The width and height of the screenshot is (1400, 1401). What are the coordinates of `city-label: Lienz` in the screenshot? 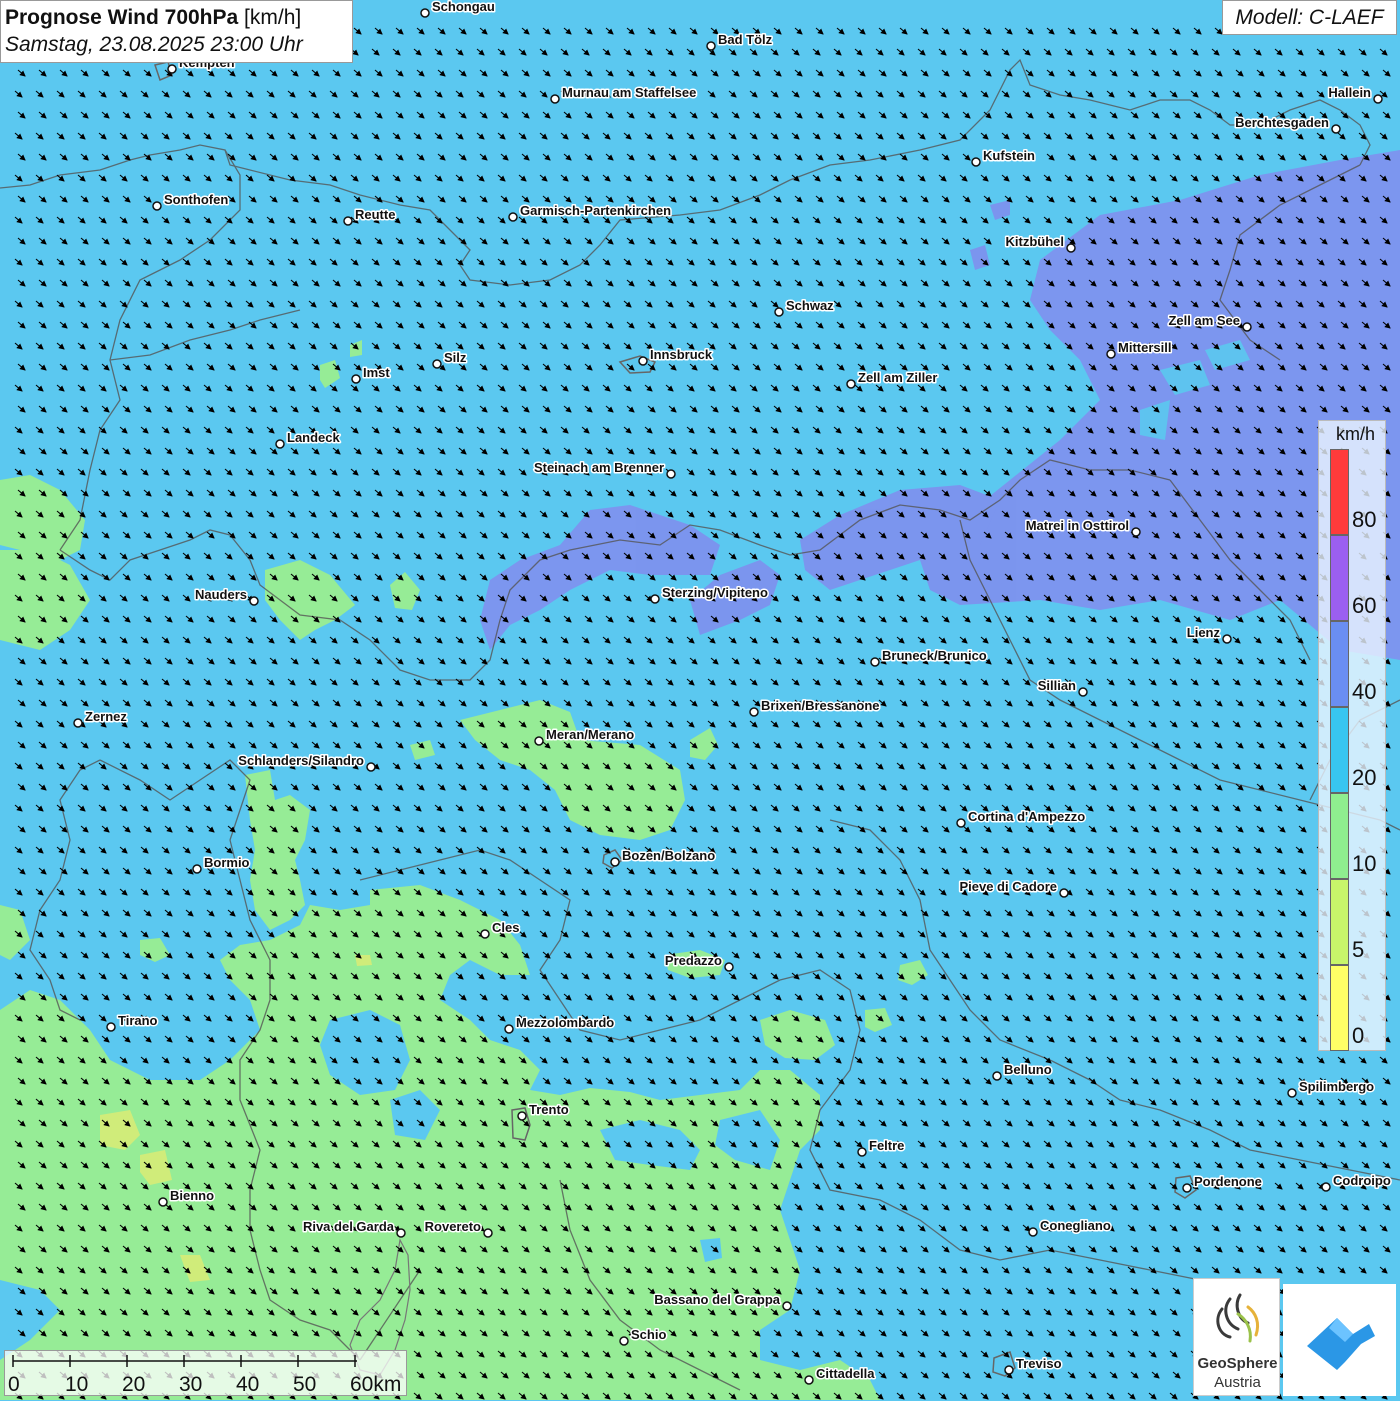 It's located at (1204, 632).